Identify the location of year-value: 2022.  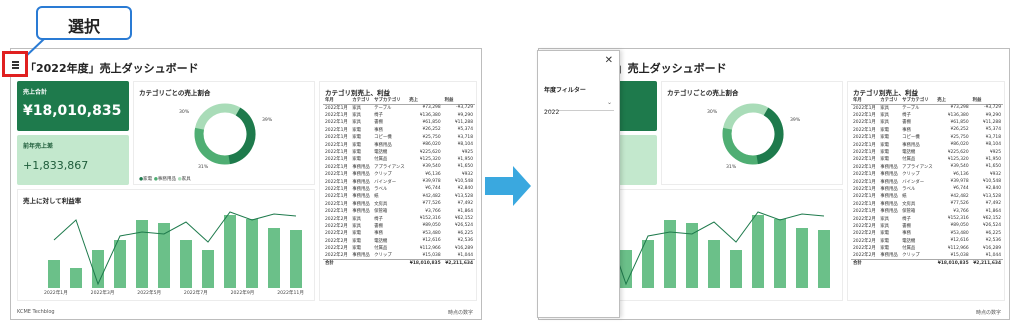
(552, 112).